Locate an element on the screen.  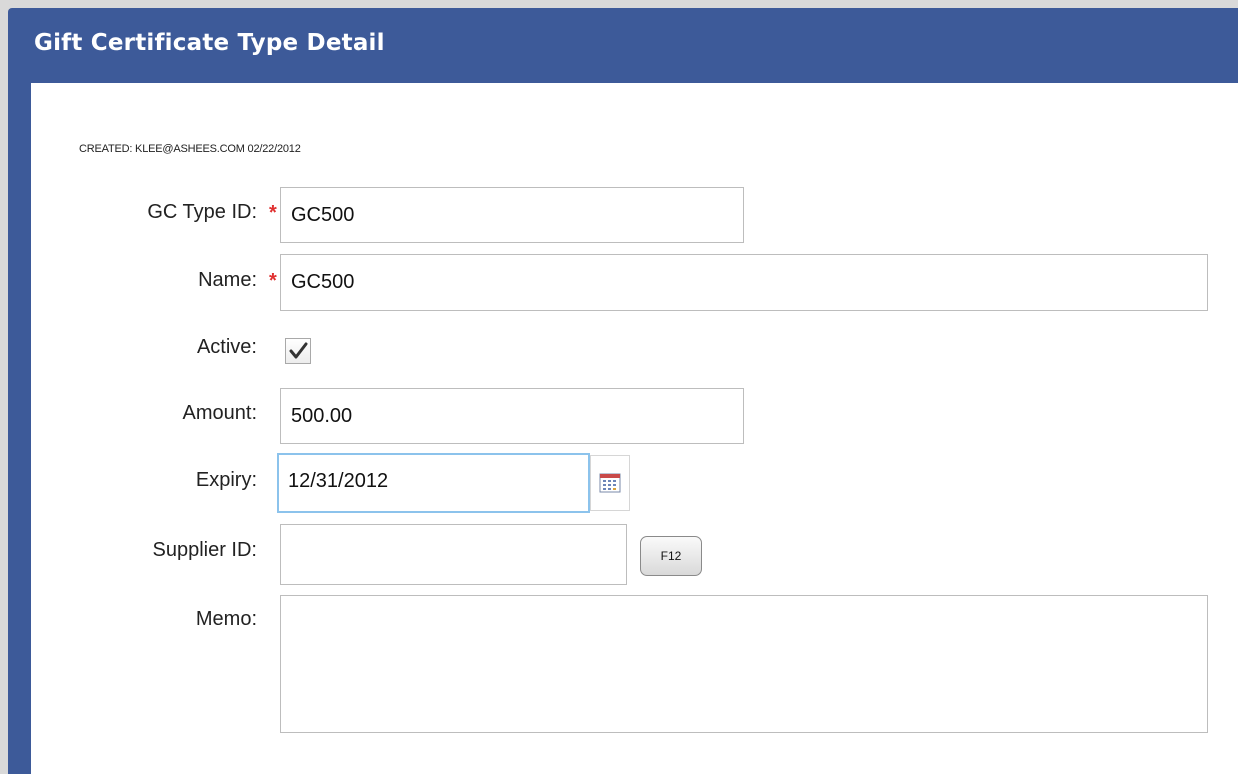
calendar-icon is located at coordinates (610, 483).